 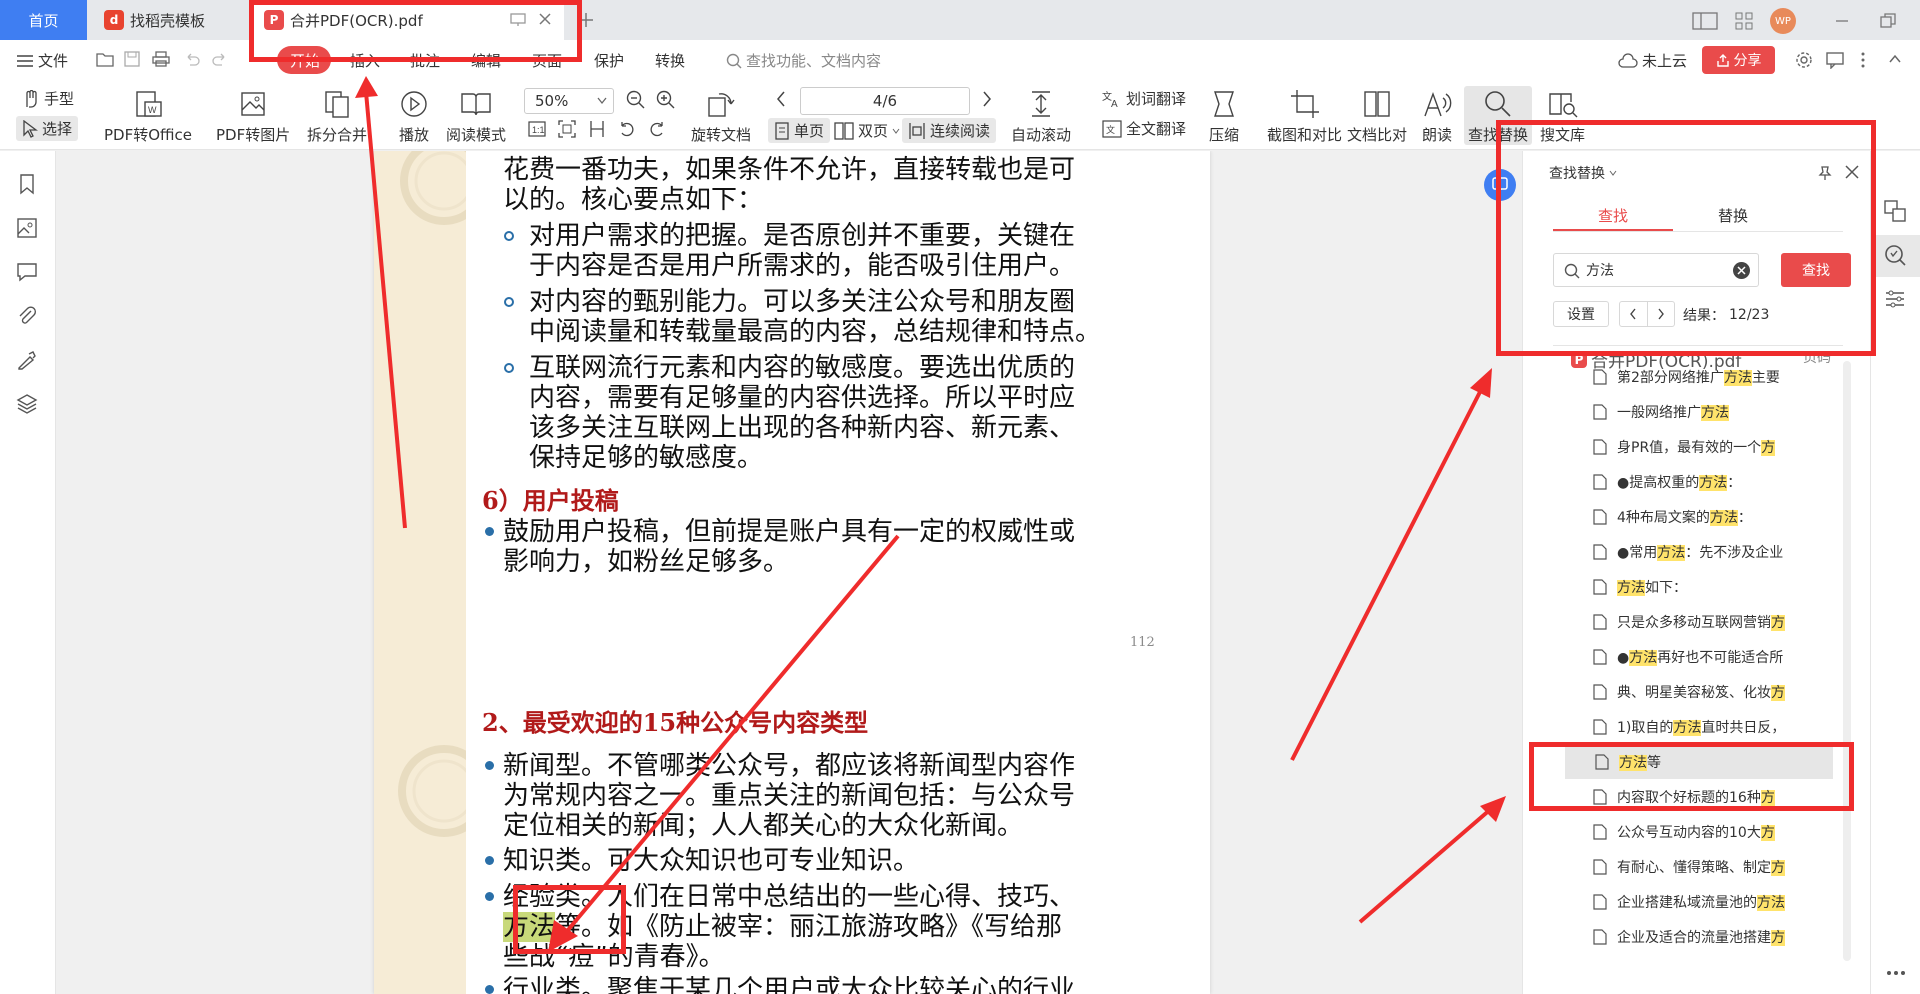 I want to click on open-folder-icon, so click(x=105, y=59).